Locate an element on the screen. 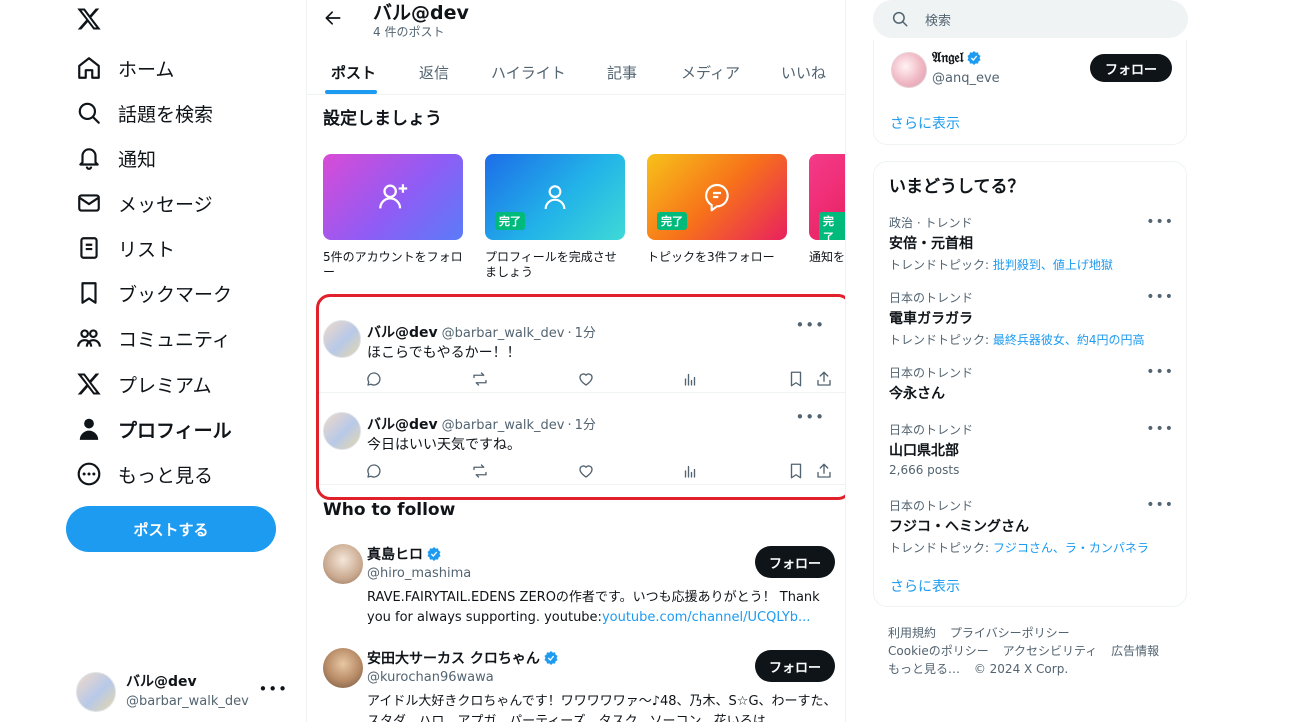  footer-link-terms: 利用規約 is located at coordinates (912, 633).